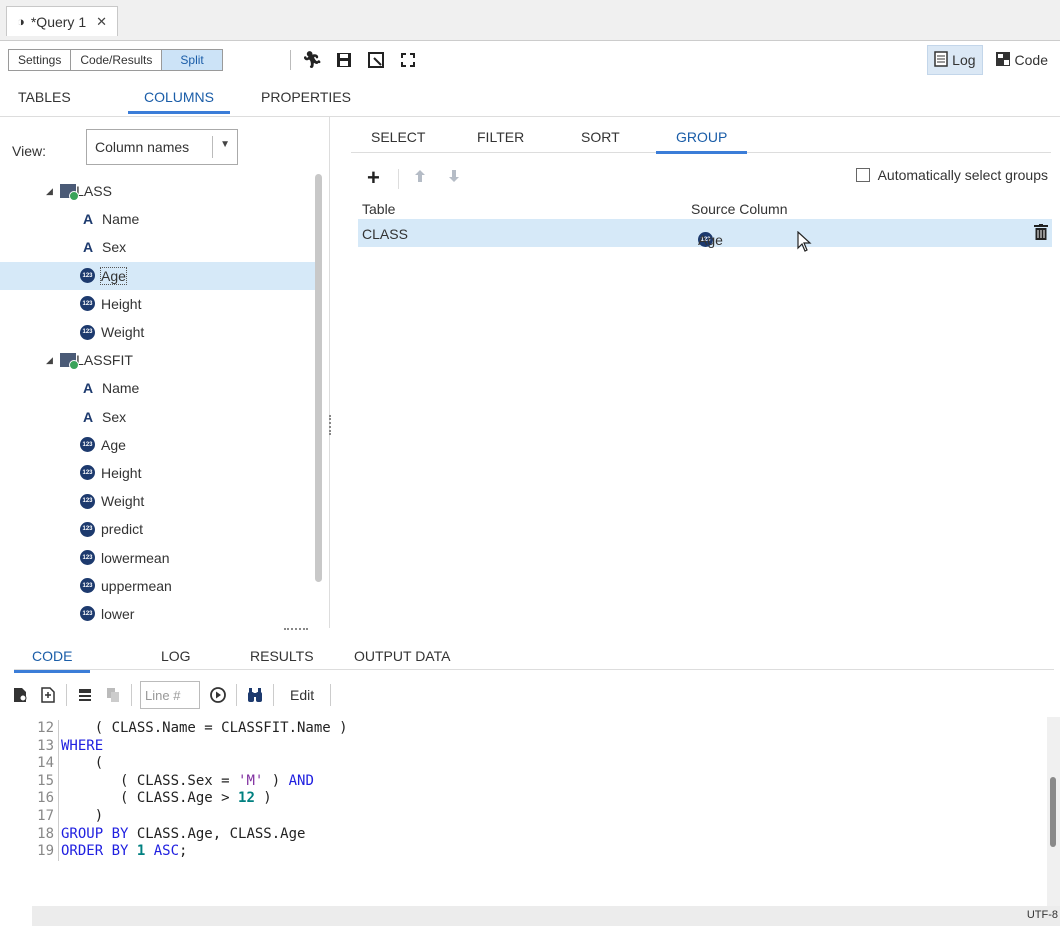  I want to click on code-token: ASC, so click(166, 851).